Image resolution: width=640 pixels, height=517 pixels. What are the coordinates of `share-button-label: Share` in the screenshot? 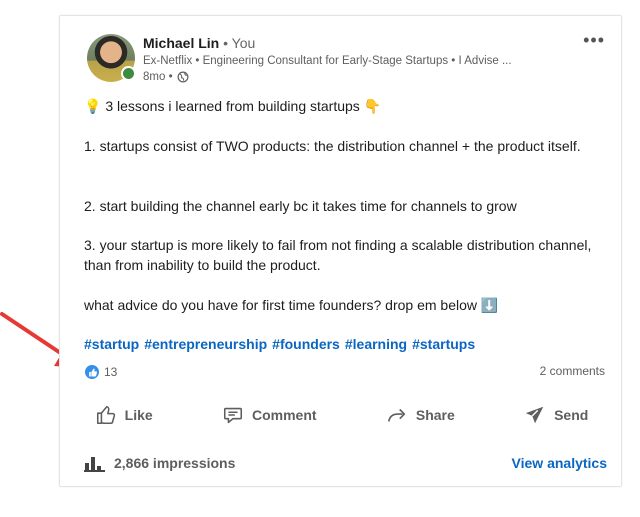 It's located at (435, 415).